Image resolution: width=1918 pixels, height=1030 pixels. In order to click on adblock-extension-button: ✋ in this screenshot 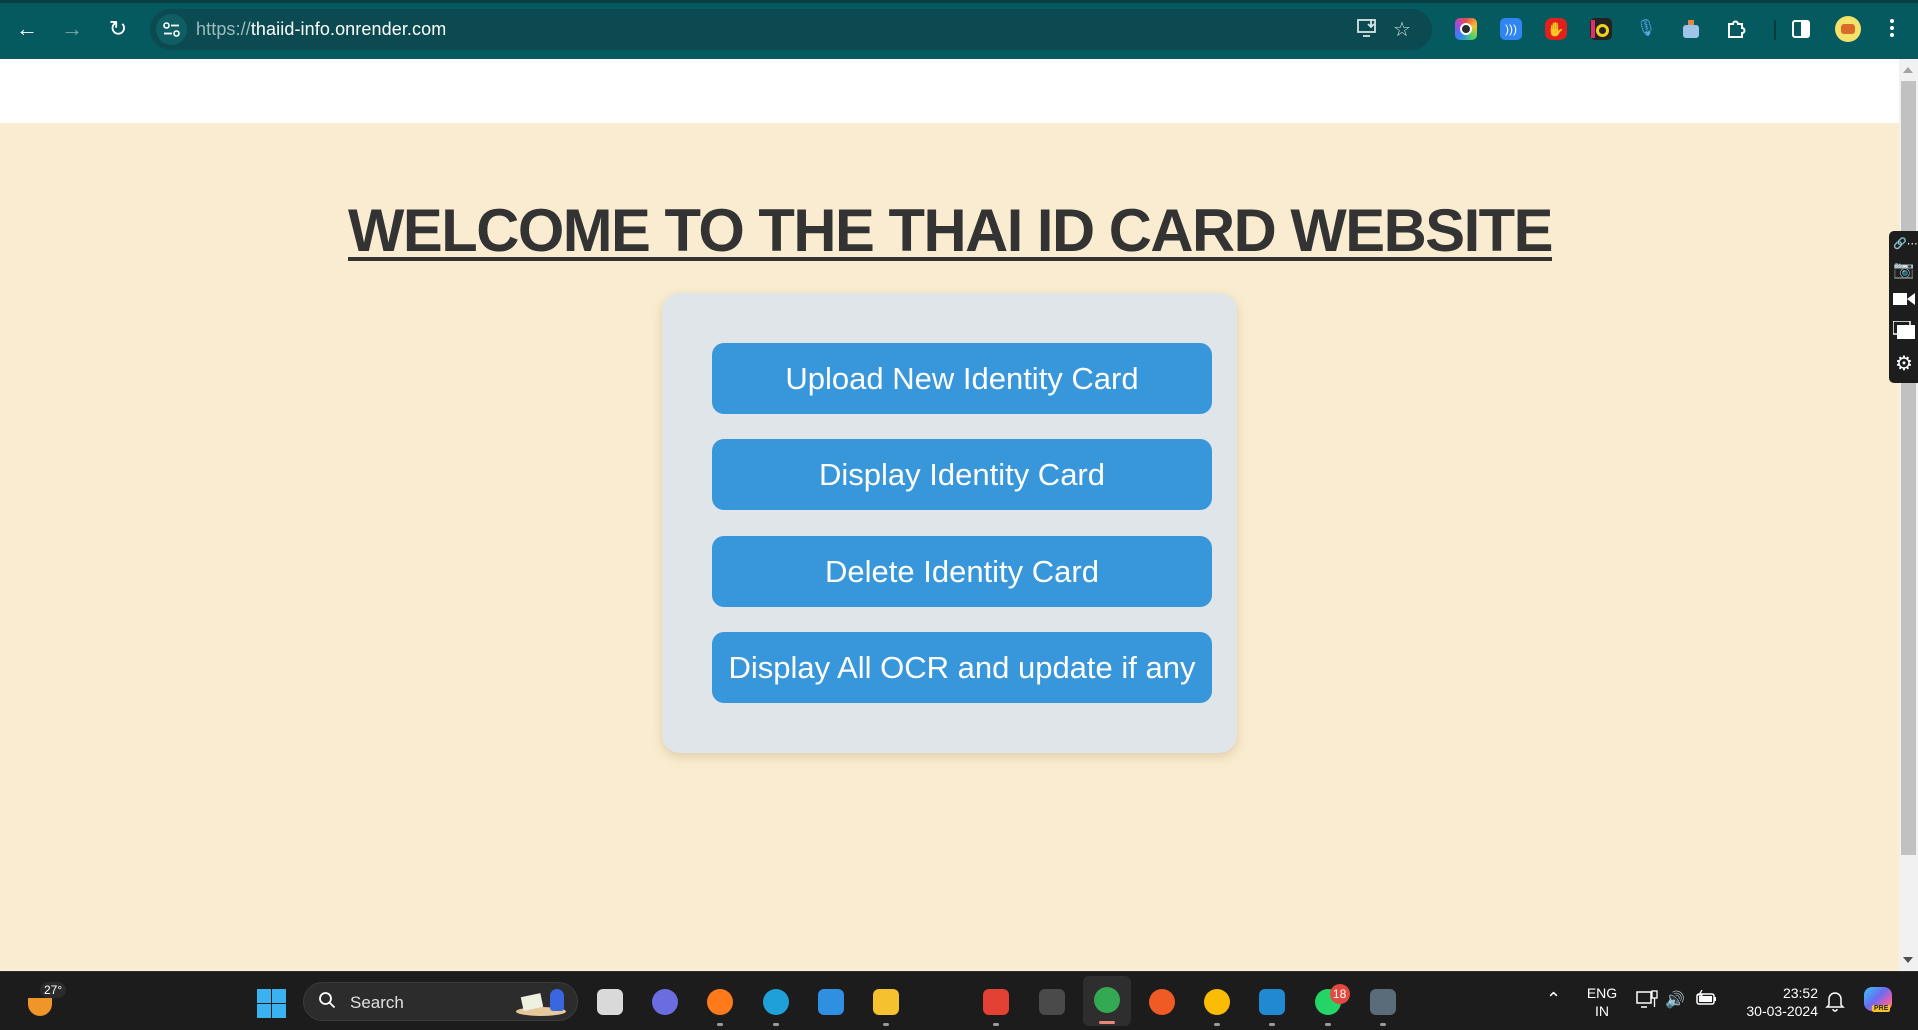, I will do `click(1556, 29)`.